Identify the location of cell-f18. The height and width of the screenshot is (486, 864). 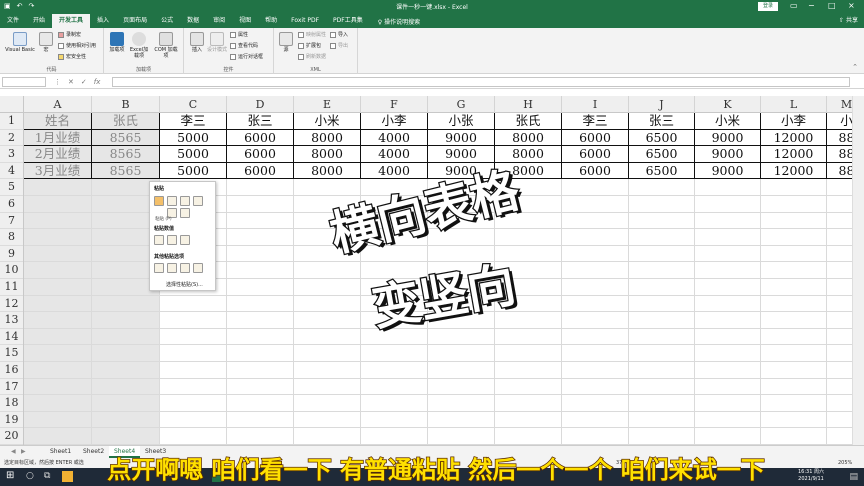
(394, 403).